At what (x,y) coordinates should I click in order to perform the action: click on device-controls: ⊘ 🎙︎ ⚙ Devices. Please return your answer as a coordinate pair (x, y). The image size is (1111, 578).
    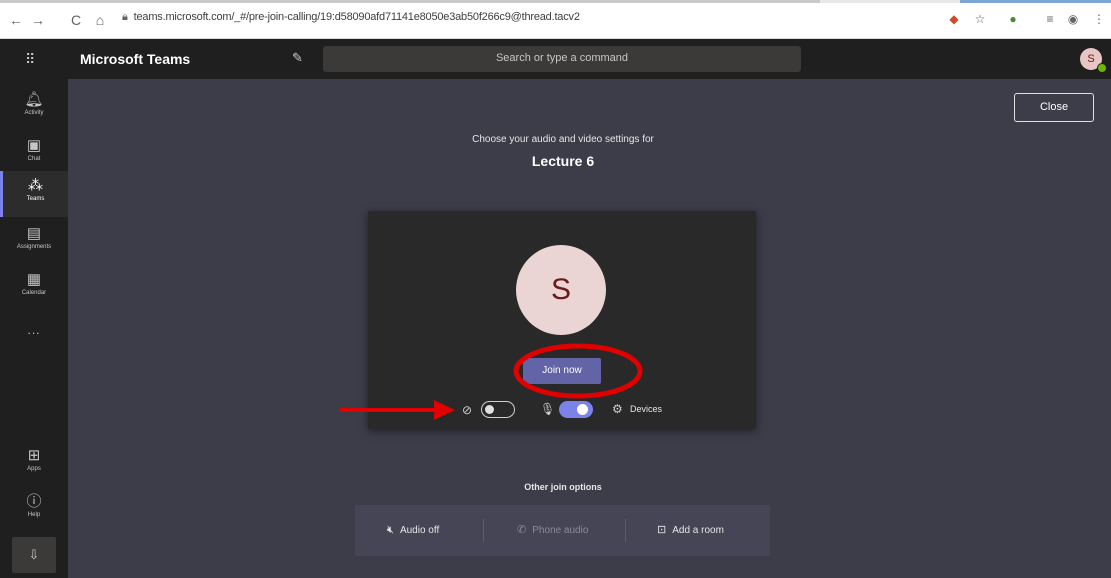
    Looking at the image, I should click on (562, 409).